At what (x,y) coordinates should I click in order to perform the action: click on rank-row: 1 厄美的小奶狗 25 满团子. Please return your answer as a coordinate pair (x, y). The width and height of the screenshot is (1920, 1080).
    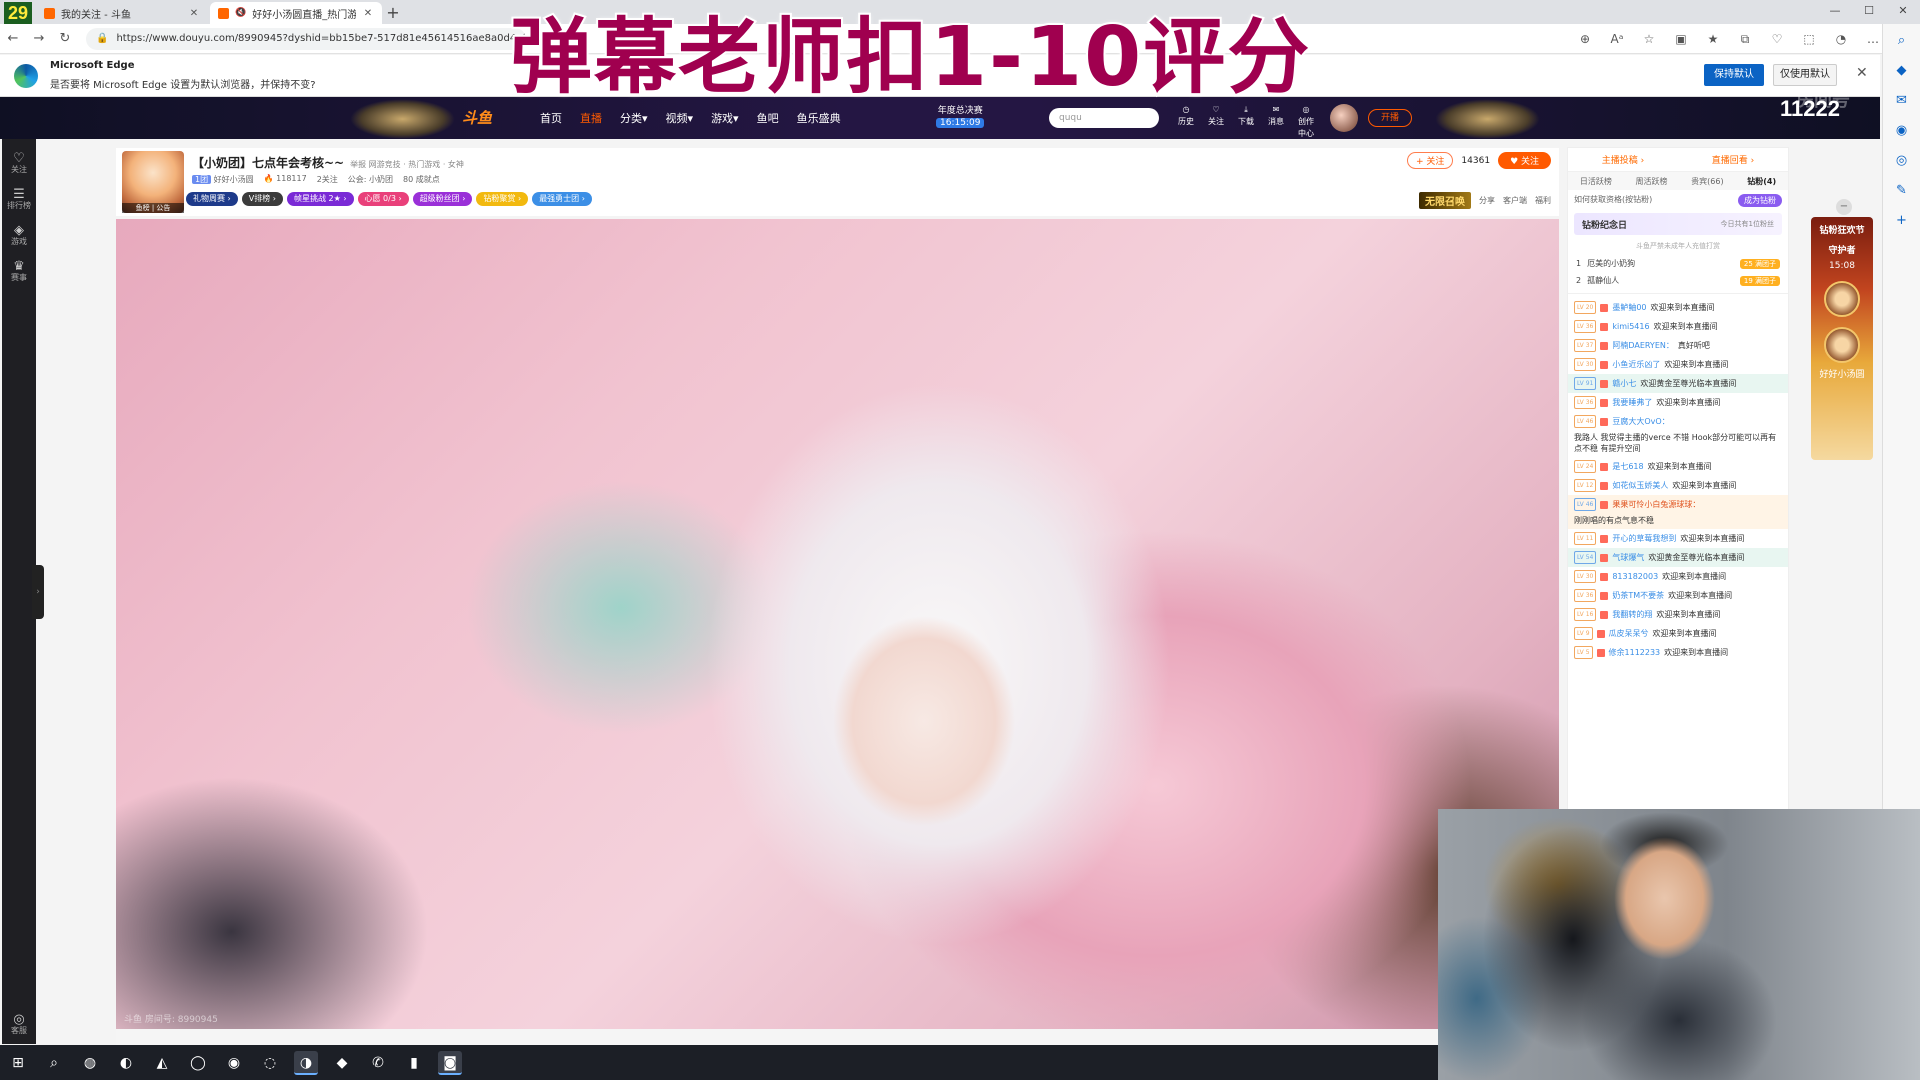
    Looking at the image, I should click on (1678, 263).